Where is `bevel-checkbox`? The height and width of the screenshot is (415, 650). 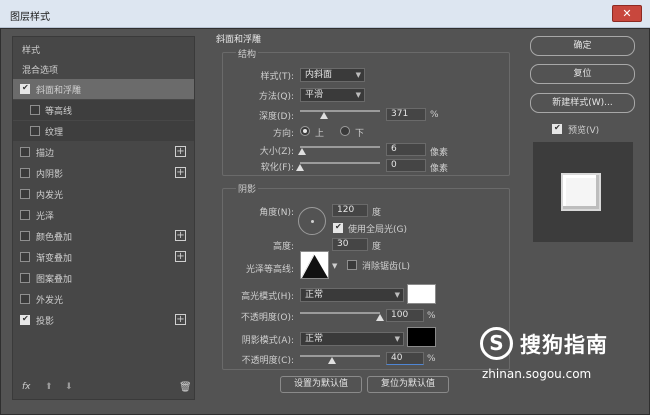 bevel-checkbox is located at coordinates (25, 88).